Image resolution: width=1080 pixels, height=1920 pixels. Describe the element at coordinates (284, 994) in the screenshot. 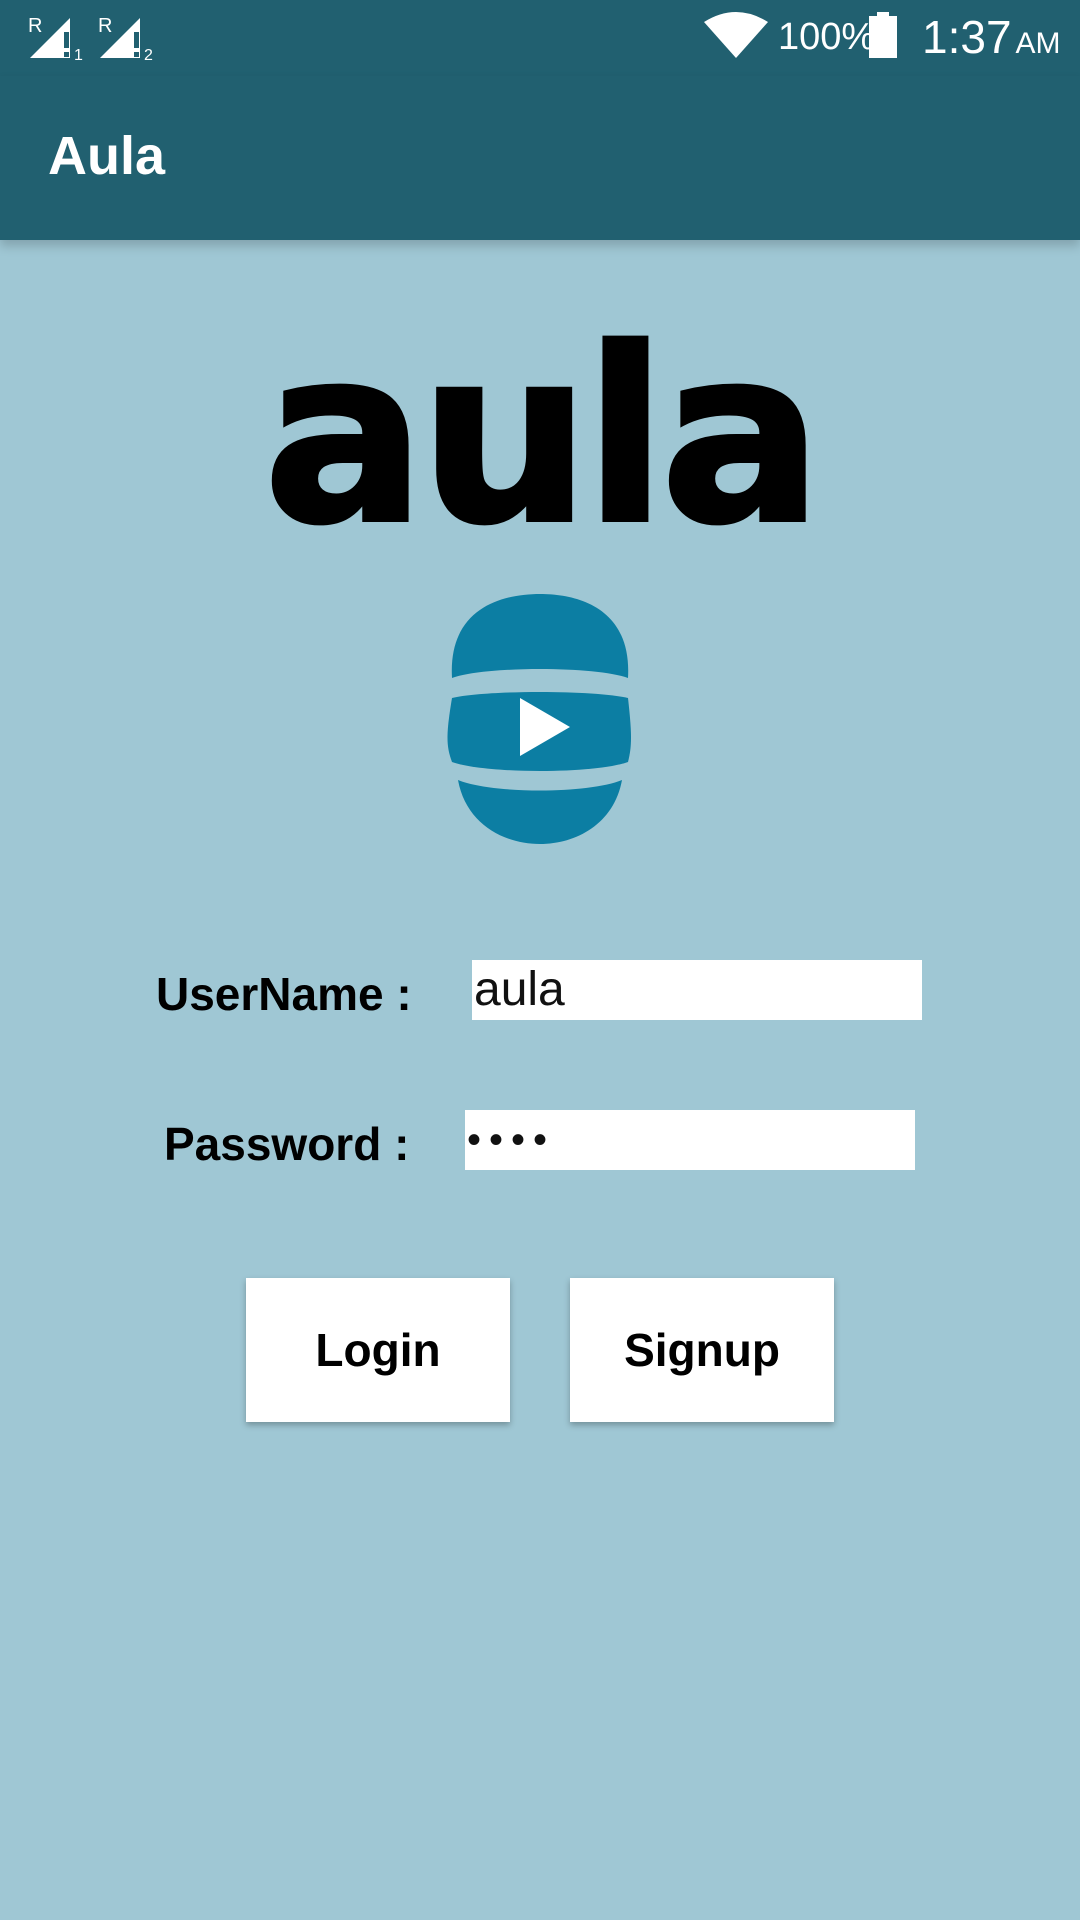

I see `username-label: UserName :` at that location.